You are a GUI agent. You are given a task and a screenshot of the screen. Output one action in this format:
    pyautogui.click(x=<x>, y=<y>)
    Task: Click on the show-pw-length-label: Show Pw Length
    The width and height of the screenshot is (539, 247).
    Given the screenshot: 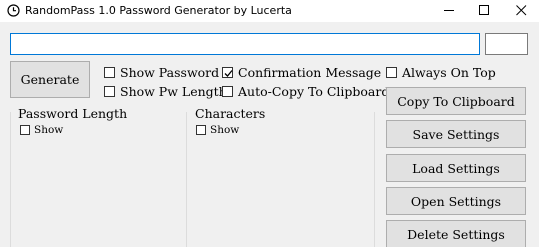 What is the action you would take?
    pyautogui.click(x=173, y=91)
    